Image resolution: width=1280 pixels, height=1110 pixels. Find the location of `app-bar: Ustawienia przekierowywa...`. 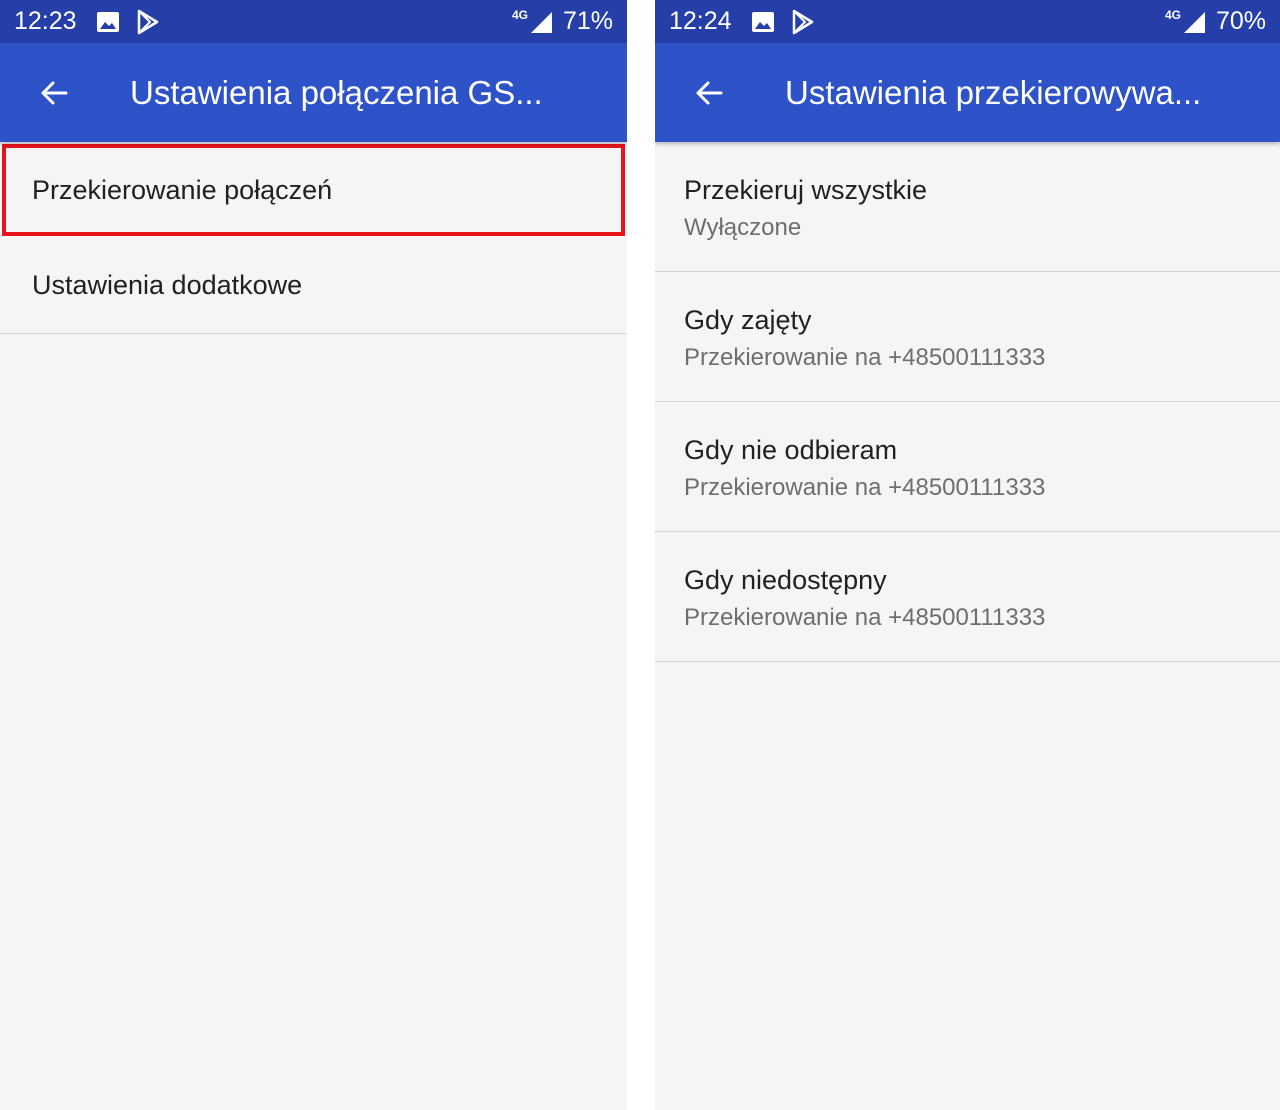

app-bar: Ustawienia przekierowywa... is located at coordinates (967, 92).